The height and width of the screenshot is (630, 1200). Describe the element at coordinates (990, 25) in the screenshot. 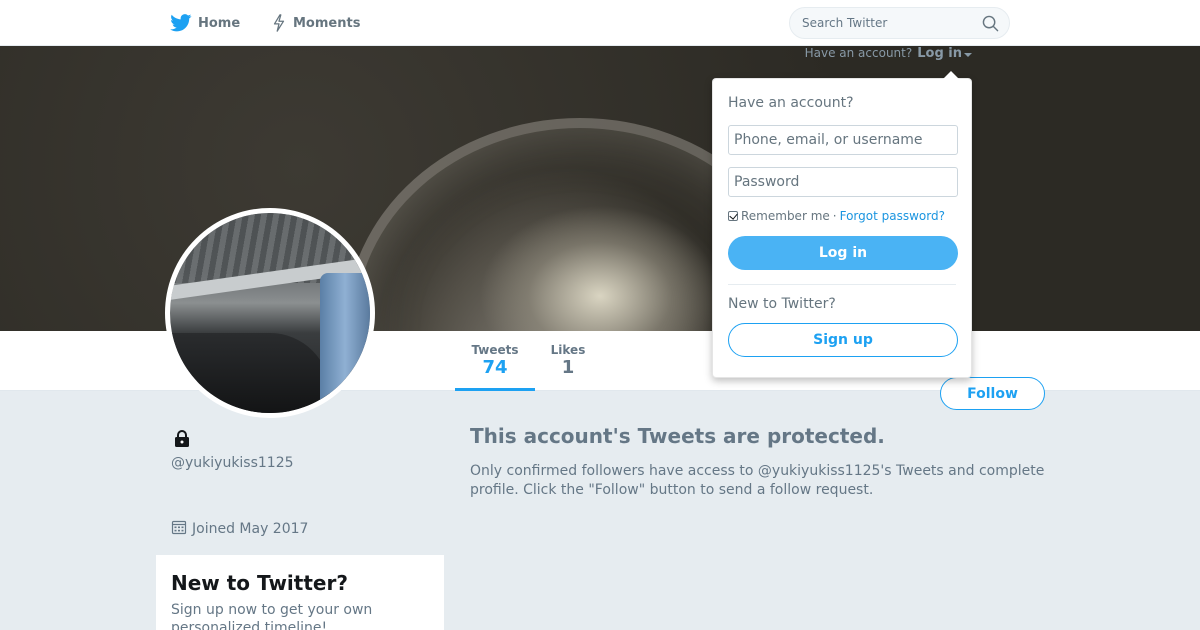

I see `search-icon` at that location.